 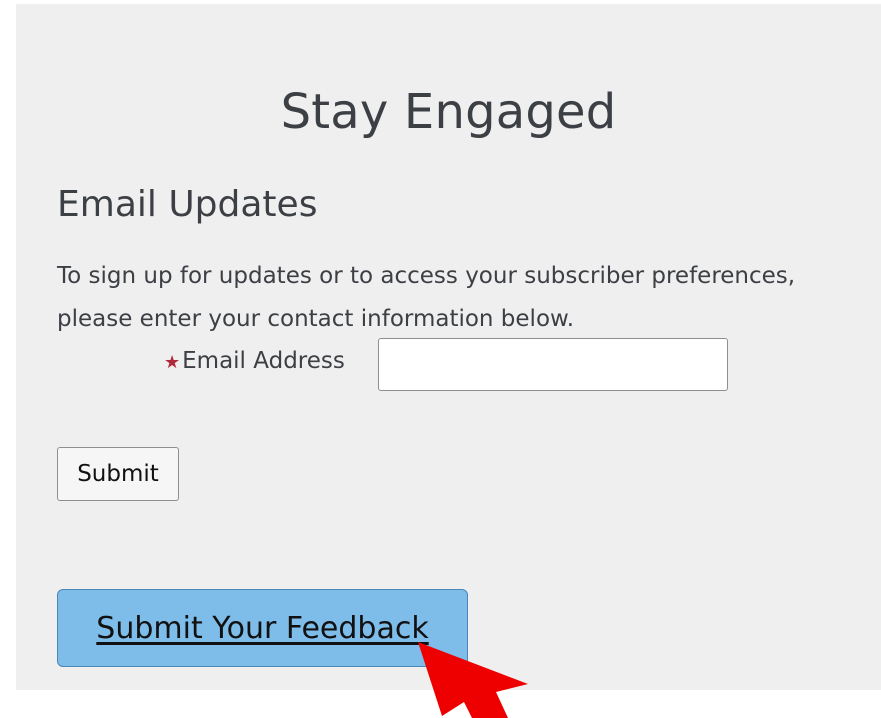 What do you see at coordinates (187, 204) in the screenshot?
I see `section-title: Email Updates` at bounding box center [187, 204].